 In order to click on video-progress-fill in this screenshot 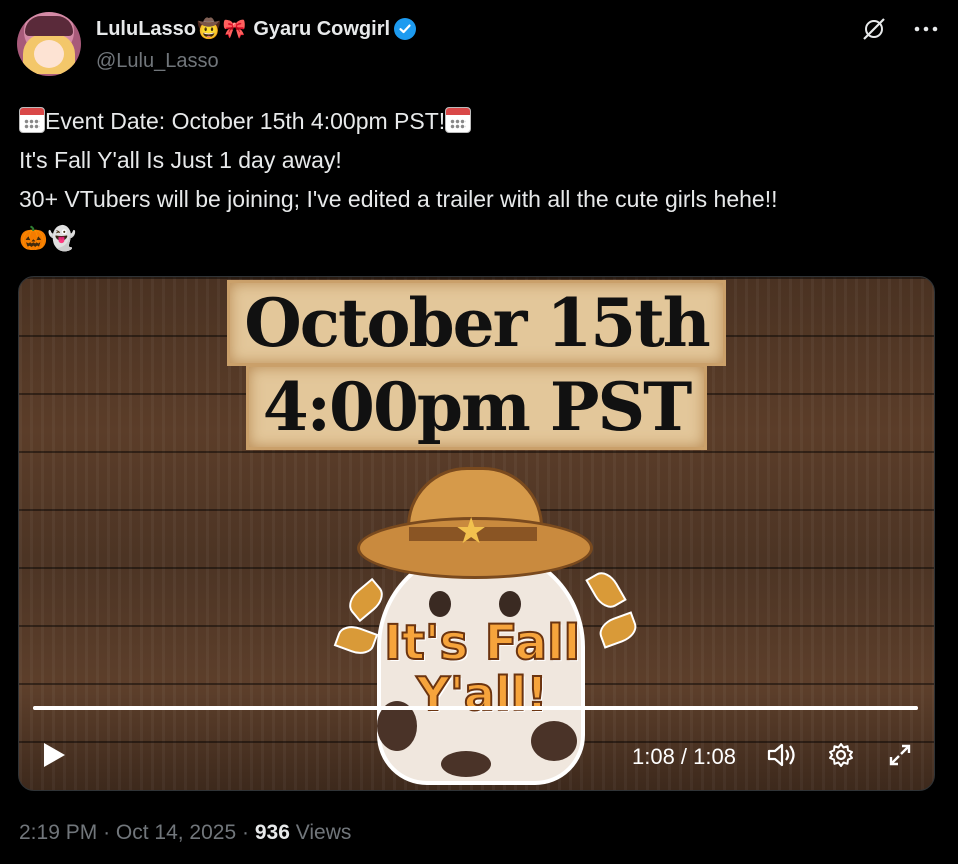, I will do `click(475, 708)`.